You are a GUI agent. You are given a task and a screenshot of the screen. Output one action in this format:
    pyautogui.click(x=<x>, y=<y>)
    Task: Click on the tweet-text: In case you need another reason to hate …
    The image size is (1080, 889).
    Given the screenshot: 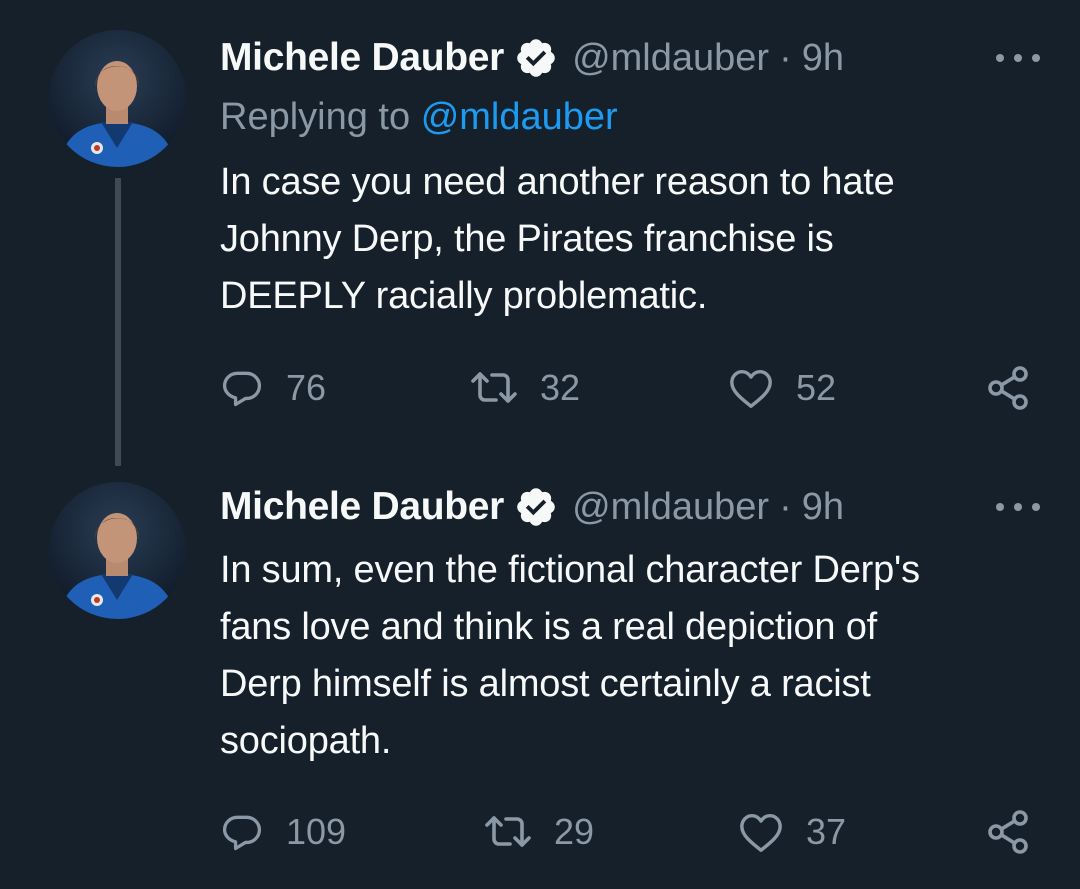 What is the action you would take?
    pyautogui.click(x=630, y=239)
    